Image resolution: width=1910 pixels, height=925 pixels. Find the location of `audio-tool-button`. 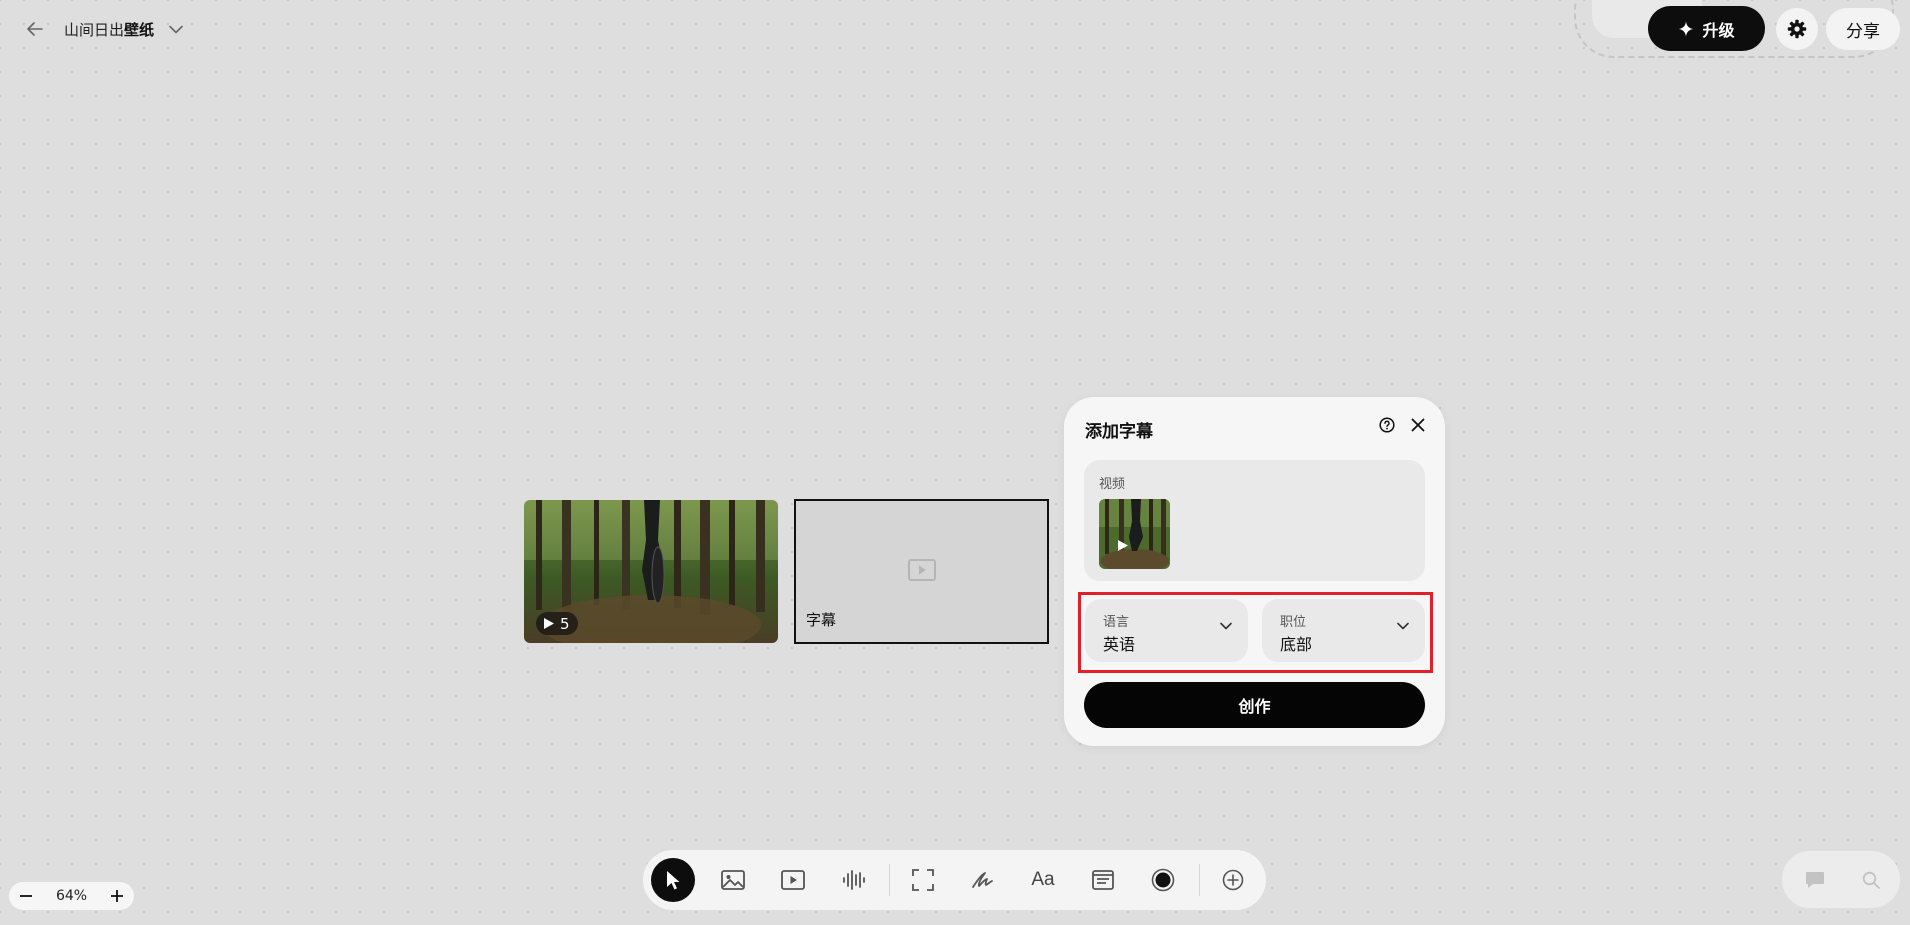

audio-tool-button is located at coordinates (853, 880).